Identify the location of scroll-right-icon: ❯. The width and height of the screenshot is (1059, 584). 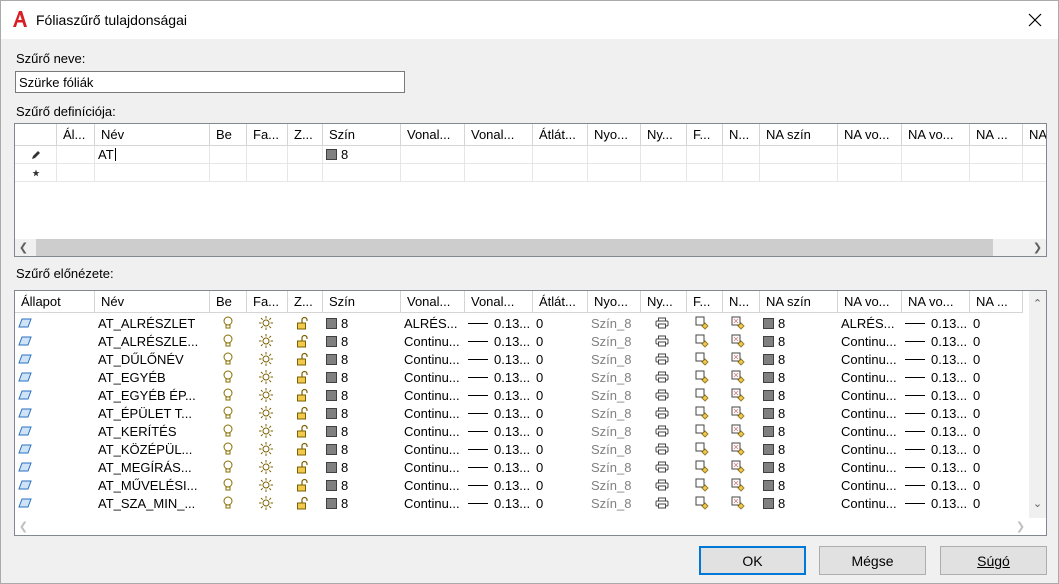
(1037, 247).